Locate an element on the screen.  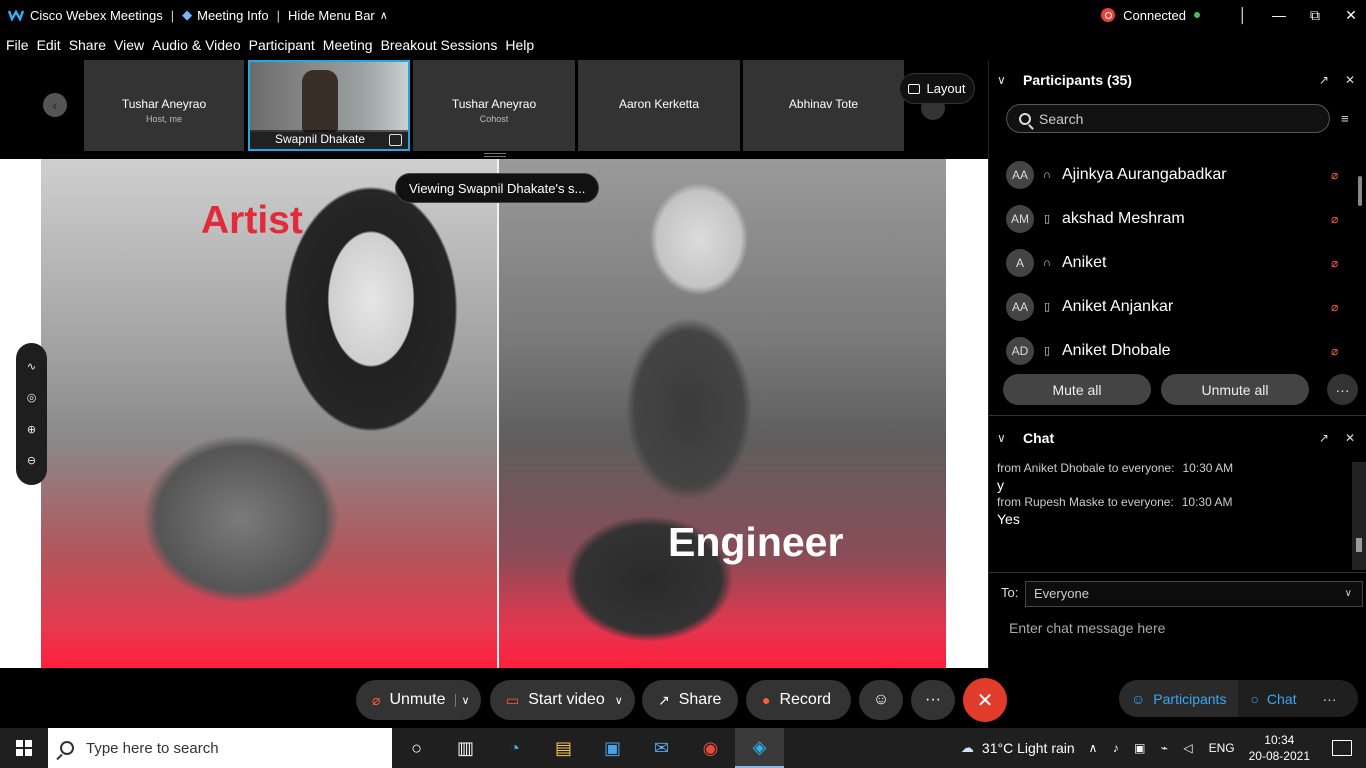
share-button: ↗ Share is located at coordinates (690, 700).